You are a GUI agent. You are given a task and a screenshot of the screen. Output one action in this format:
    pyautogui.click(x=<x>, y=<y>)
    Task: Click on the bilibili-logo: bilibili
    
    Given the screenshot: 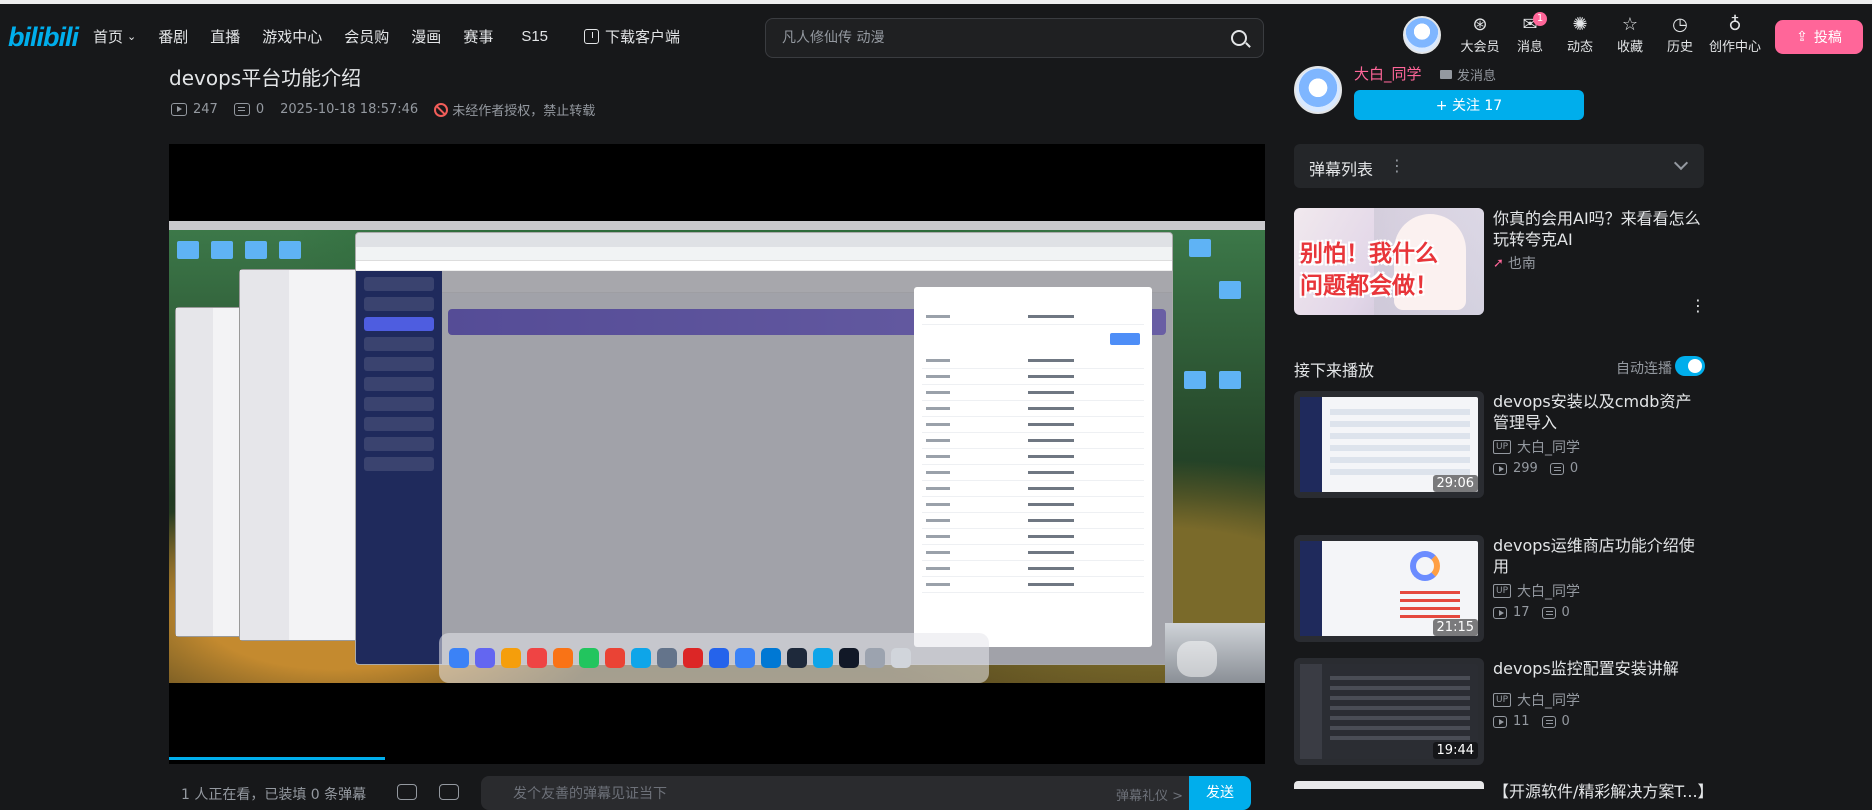 What is the action you would take?
    pyautogui.click(x=43, y=37)
    